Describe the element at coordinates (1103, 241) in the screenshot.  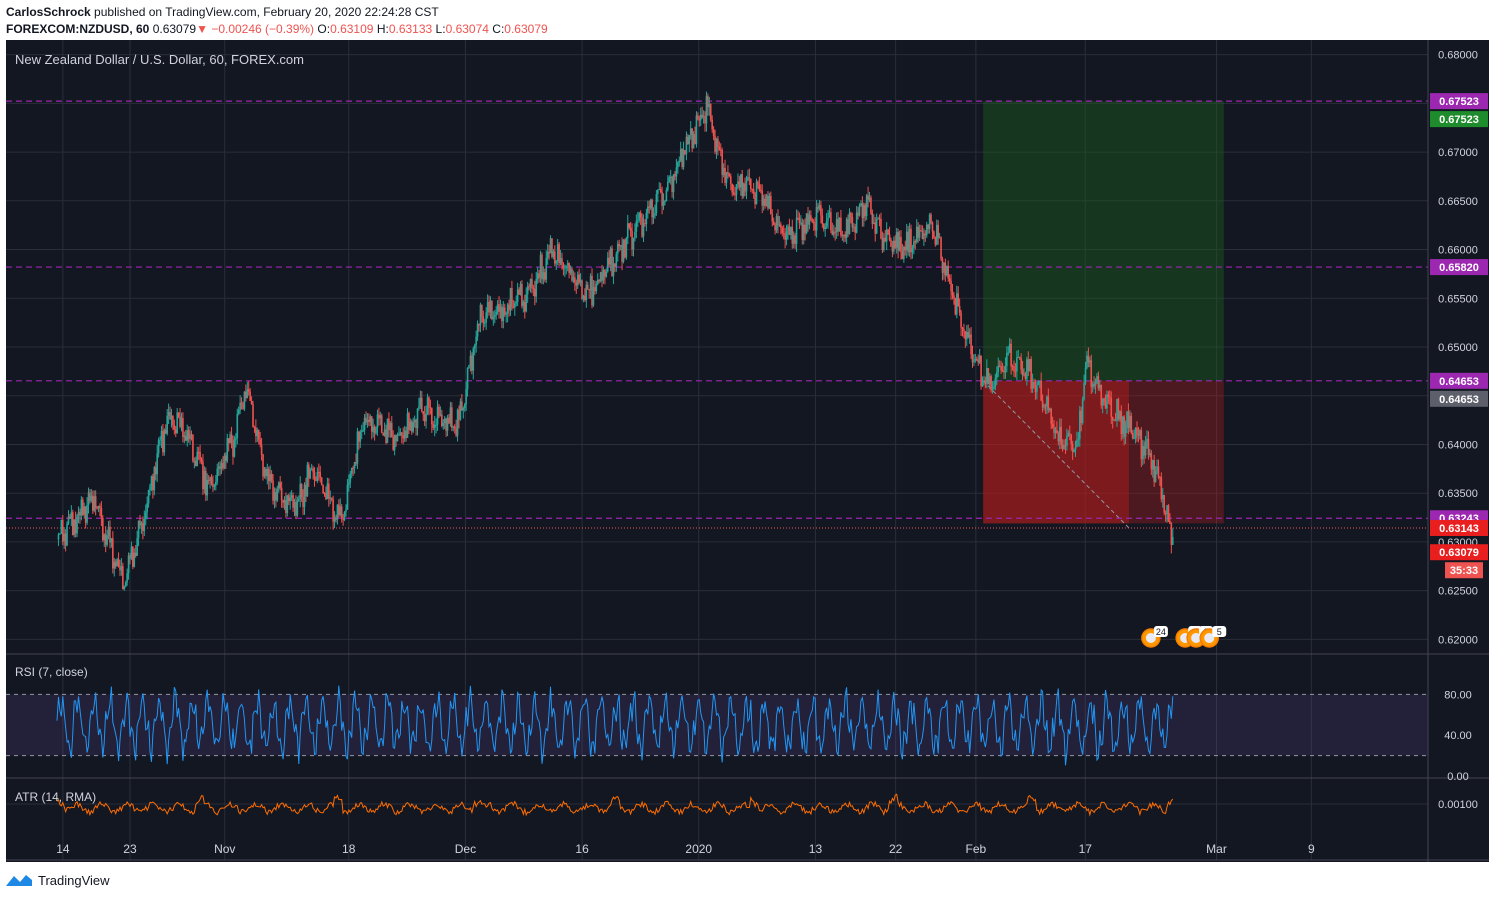
I see `profit-zone` at that location.